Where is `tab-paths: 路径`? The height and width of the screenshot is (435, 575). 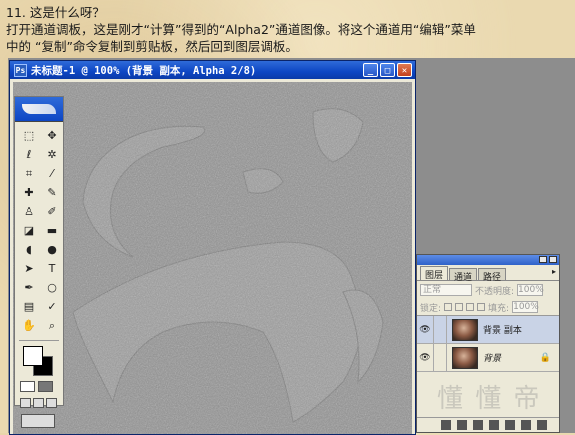
tab-paths: 路径 is located at coordinates (492, 275).